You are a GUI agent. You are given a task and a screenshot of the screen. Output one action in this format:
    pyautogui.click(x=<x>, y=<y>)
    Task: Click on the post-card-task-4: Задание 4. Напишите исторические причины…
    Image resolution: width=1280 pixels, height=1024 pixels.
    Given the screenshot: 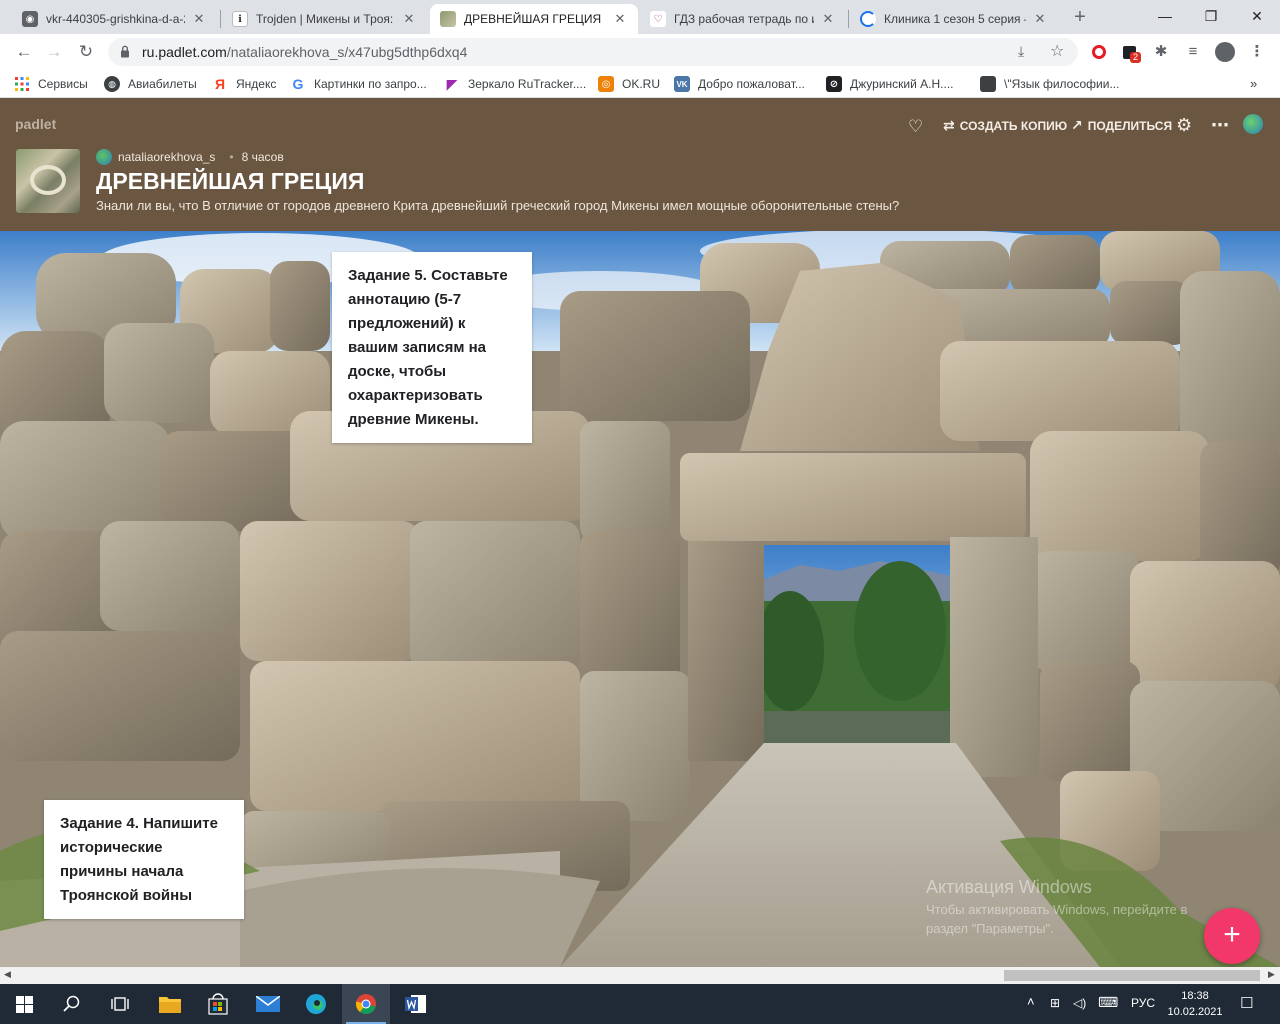 What is the action you would take?
    pyautogui.click(x=144, y=859)
    